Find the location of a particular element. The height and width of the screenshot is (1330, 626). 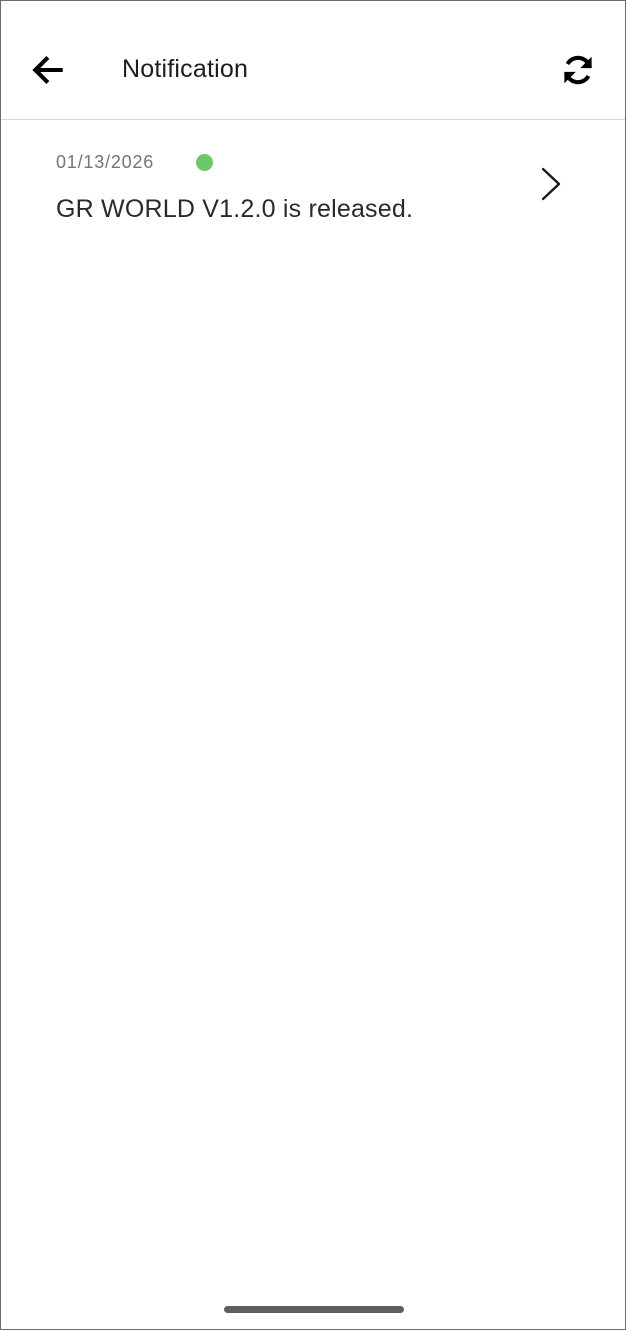

refresh-button is located at coordinates (578, 70).